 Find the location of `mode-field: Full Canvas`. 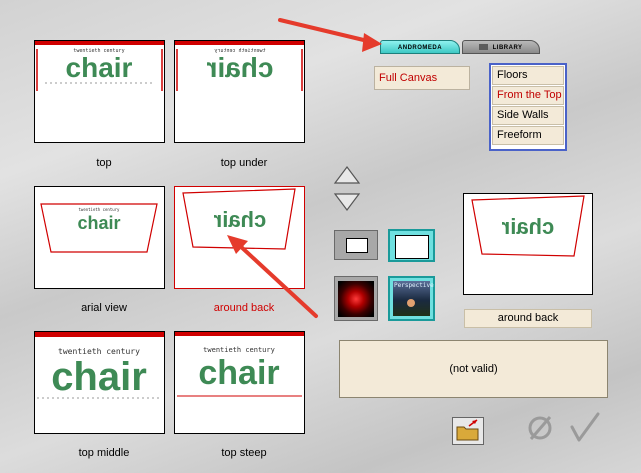

mode-field: Full Canvas is located at coordinates (422, 78).